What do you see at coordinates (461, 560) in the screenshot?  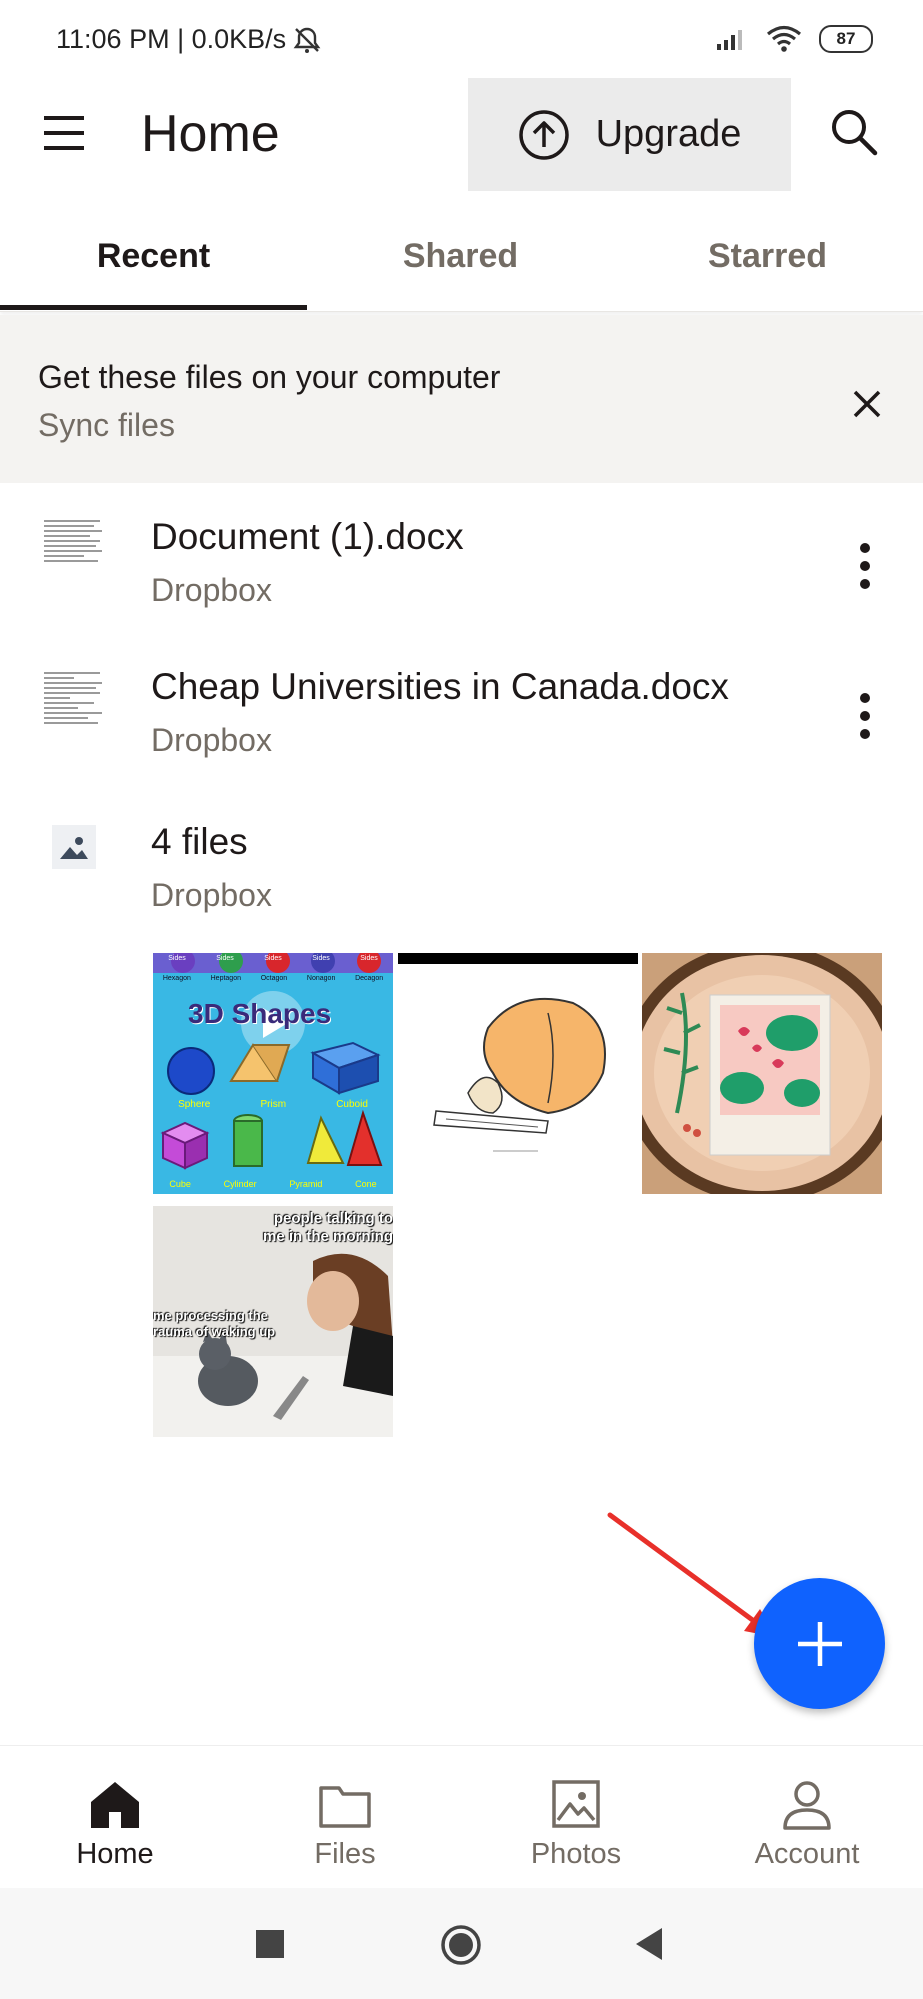 I see `file-row: Document (1).docx Dropbox` at bounding box center [461, 560].